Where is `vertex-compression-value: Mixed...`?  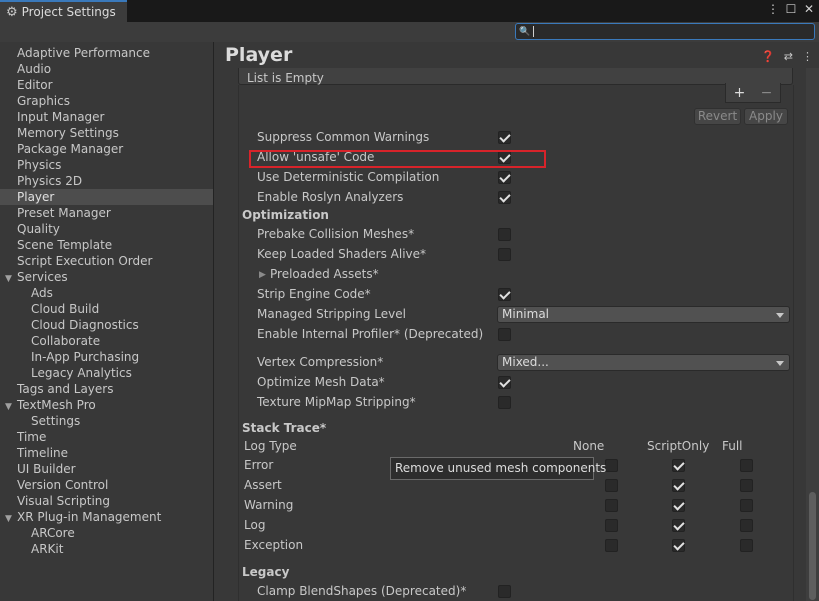
vertex-compression-value: Mixed... is located at coordinates (525, 362).